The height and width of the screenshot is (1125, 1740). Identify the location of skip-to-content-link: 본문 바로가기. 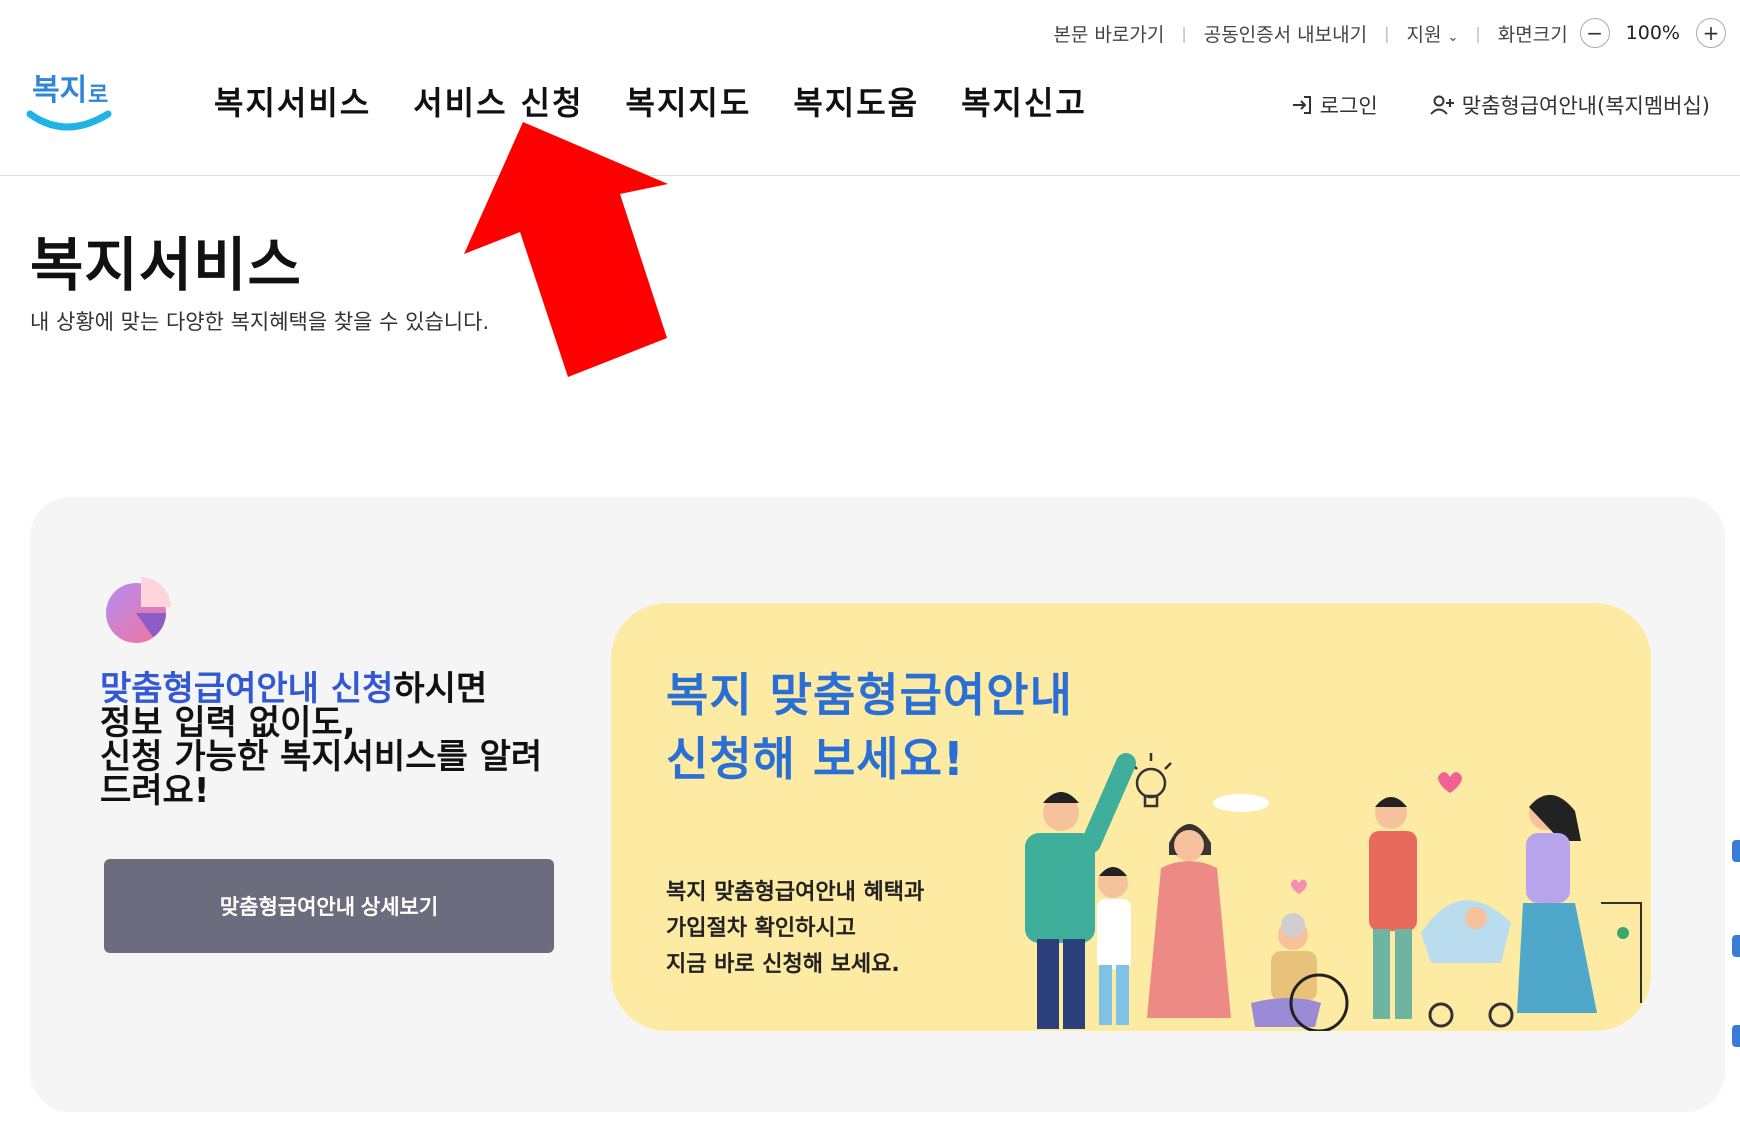
(1108, 33).